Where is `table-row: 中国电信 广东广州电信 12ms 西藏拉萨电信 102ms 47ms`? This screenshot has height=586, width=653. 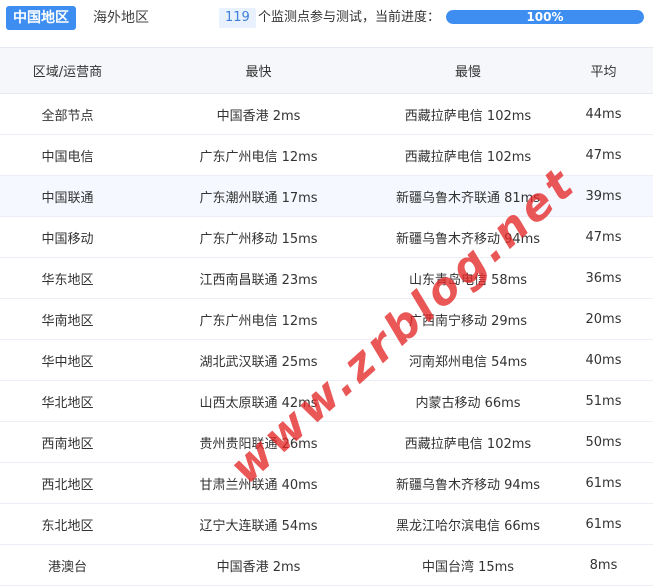
table-row: 中国电信 广东广州电信 12ms 西藏拉萨电信 102ms 47ms is located at coordinates (326, 155).